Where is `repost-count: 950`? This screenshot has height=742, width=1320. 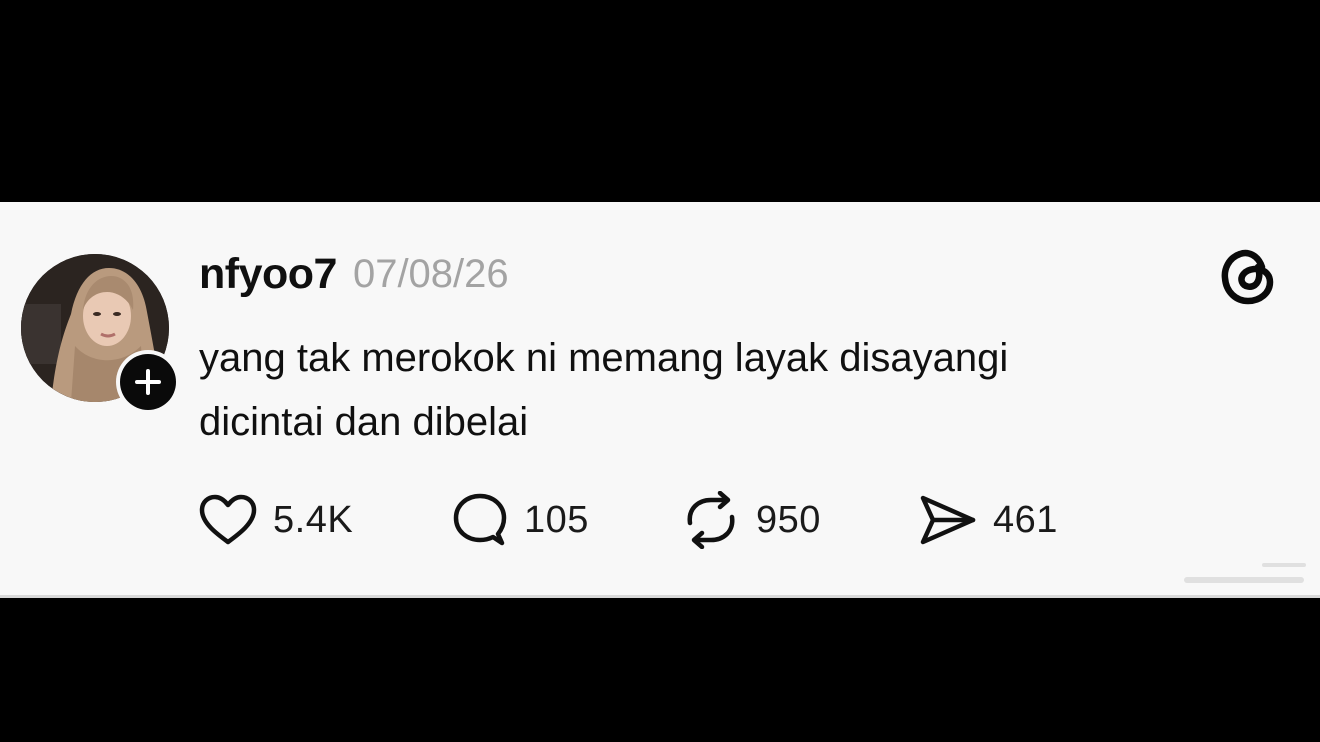 repost-count: 950 is located at coordinates (788, 519).